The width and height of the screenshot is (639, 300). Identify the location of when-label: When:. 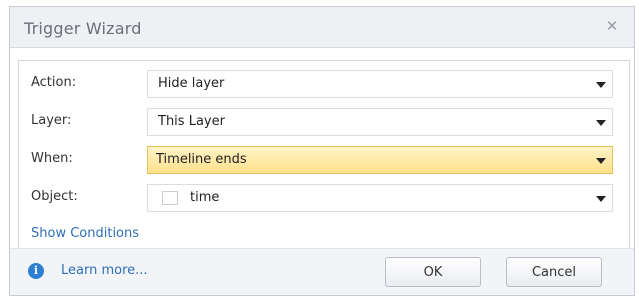
(52, 158).